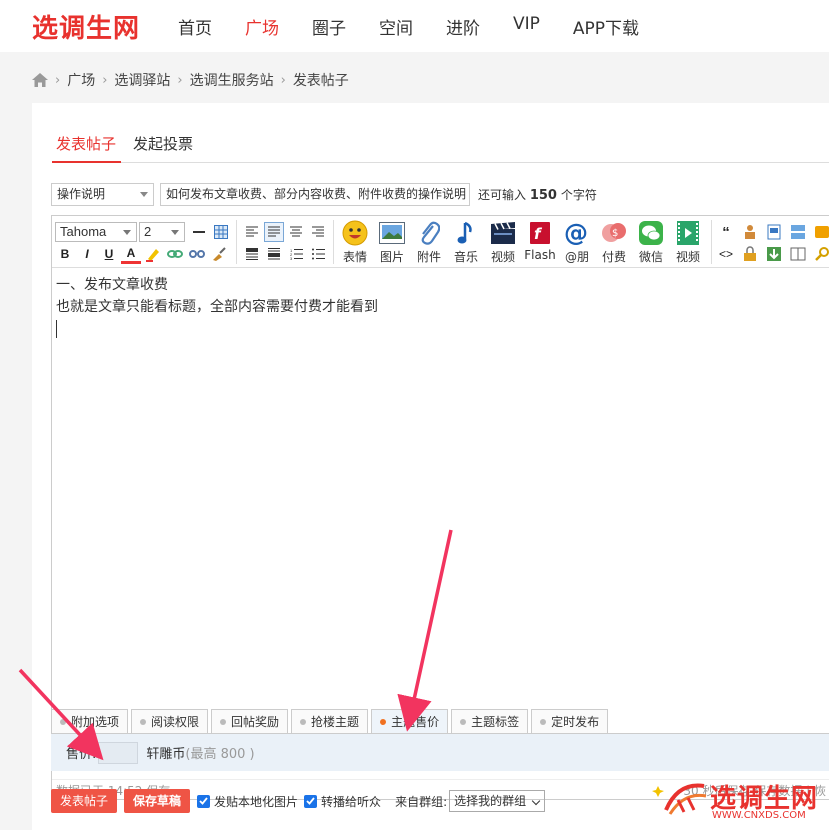  I want to click on tab-label: 阅读权限, so click(175, 721).